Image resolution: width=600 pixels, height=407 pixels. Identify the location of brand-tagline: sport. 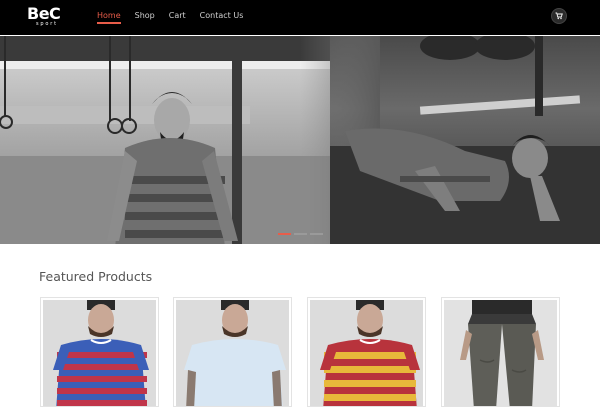
(47, 24).